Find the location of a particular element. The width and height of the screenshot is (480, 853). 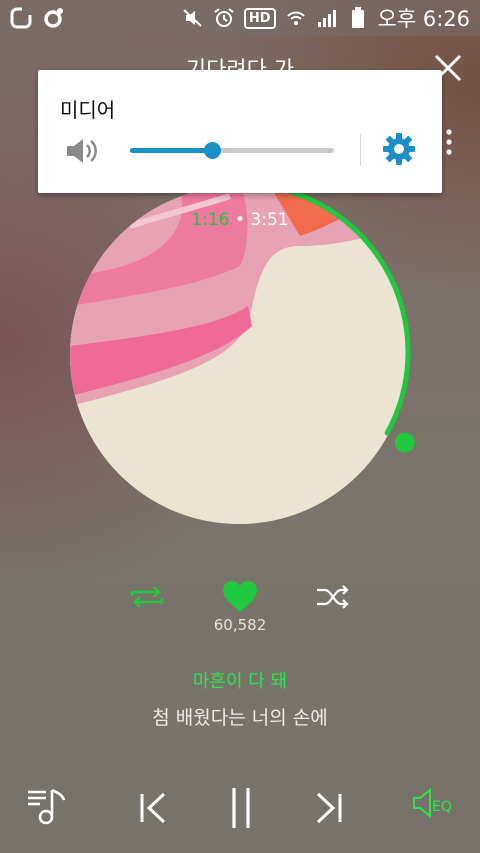

eq-label: EQ is located at coordinates (442, 807).